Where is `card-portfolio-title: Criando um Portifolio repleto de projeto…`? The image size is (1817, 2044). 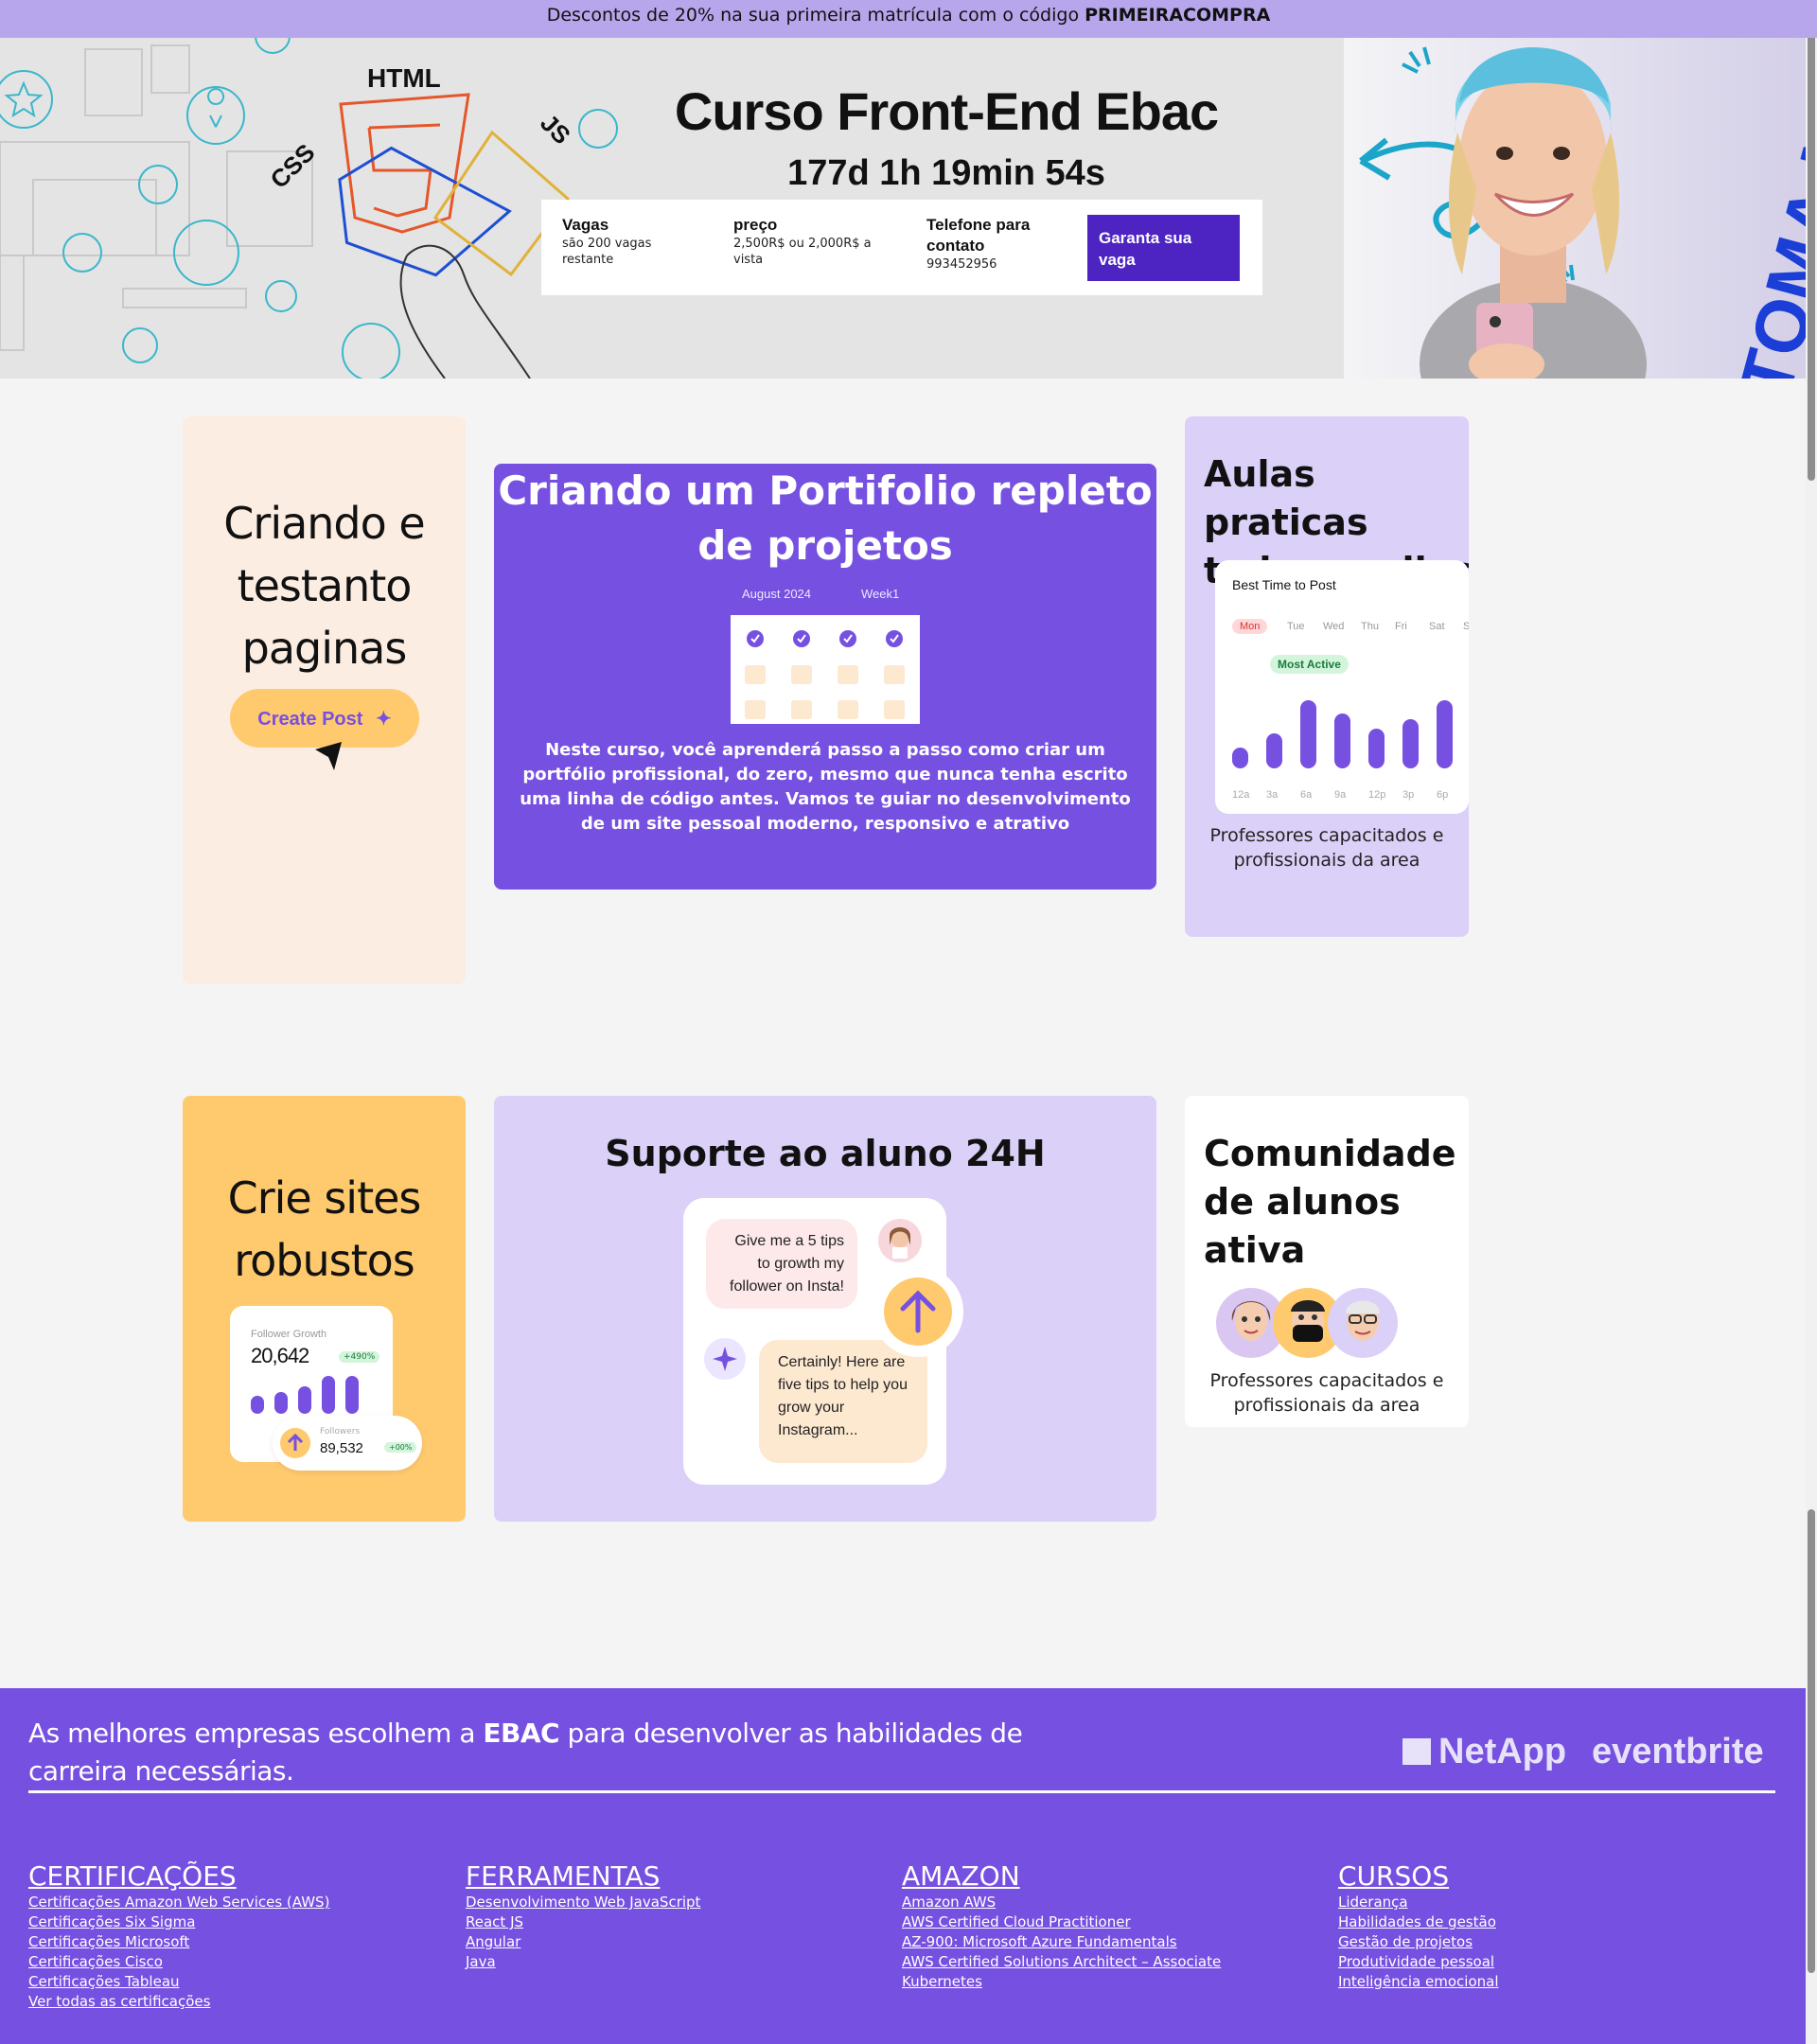 card-portfolio-title: Criando um Portifolio repleto de projeto… is located at coordinates (825, 518).